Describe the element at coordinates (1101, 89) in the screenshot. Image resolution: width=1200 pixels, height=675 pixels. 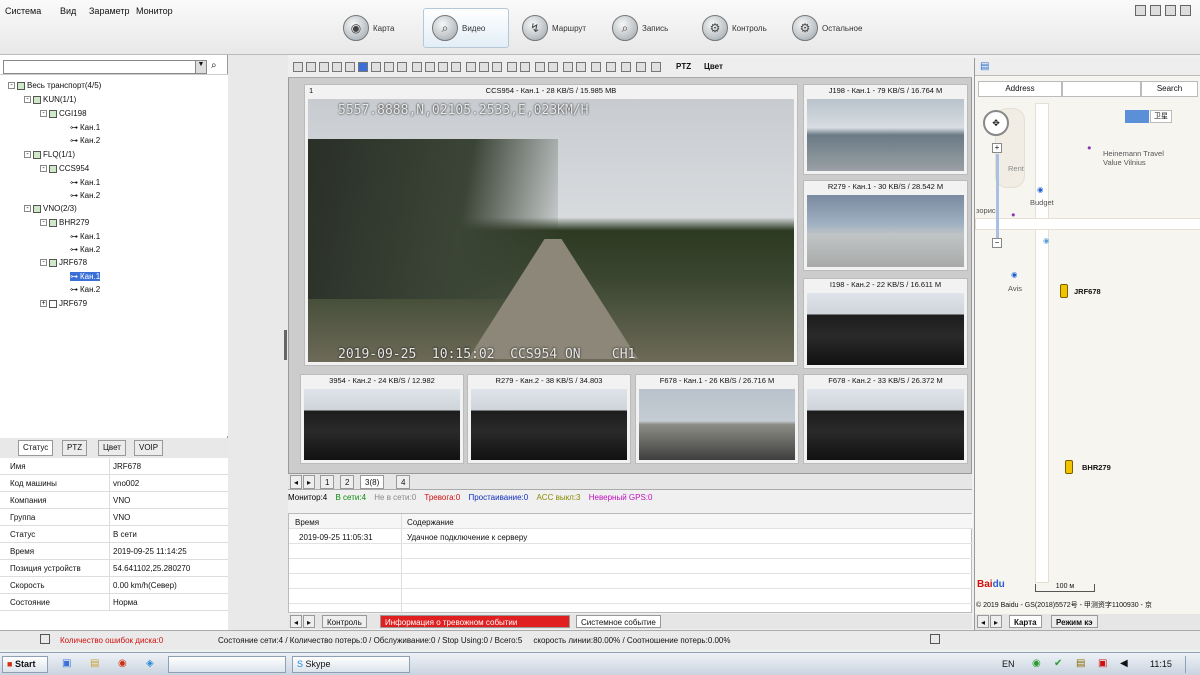
I see `map-search-input` at that location.